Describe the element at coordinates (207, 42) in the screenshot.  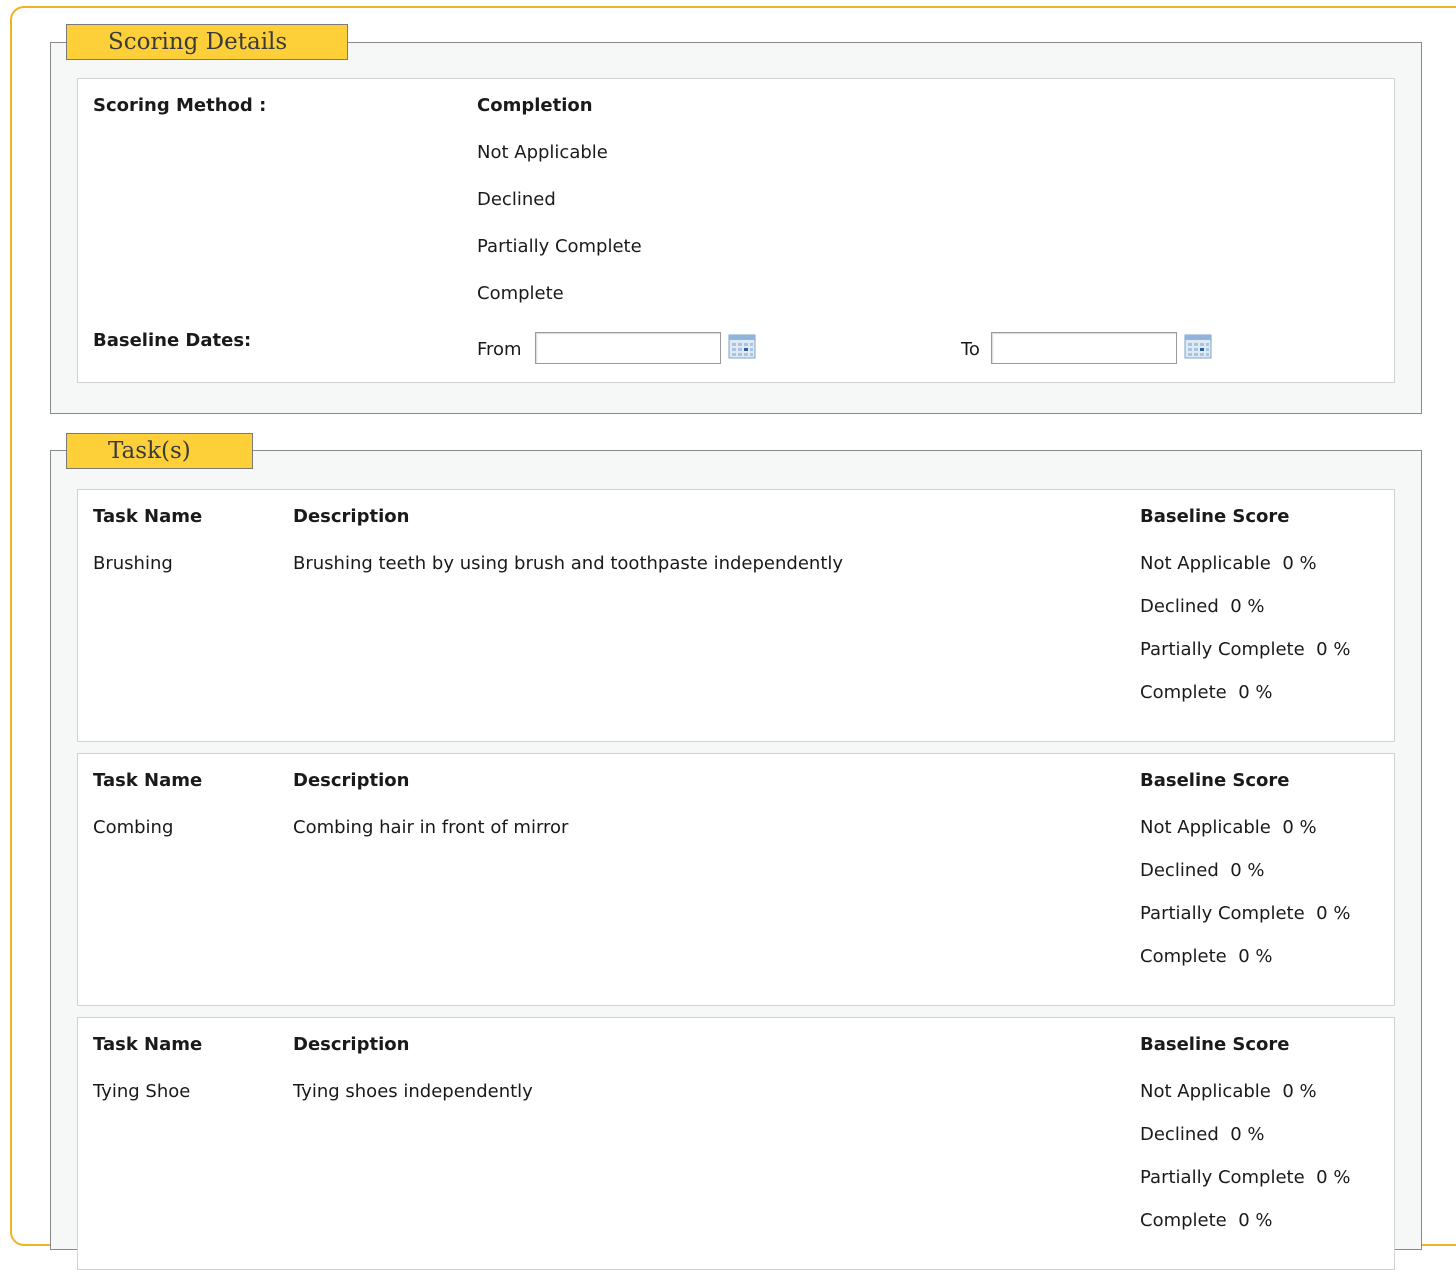
I see `scoring-details-legend: Scoring Details` at that location.